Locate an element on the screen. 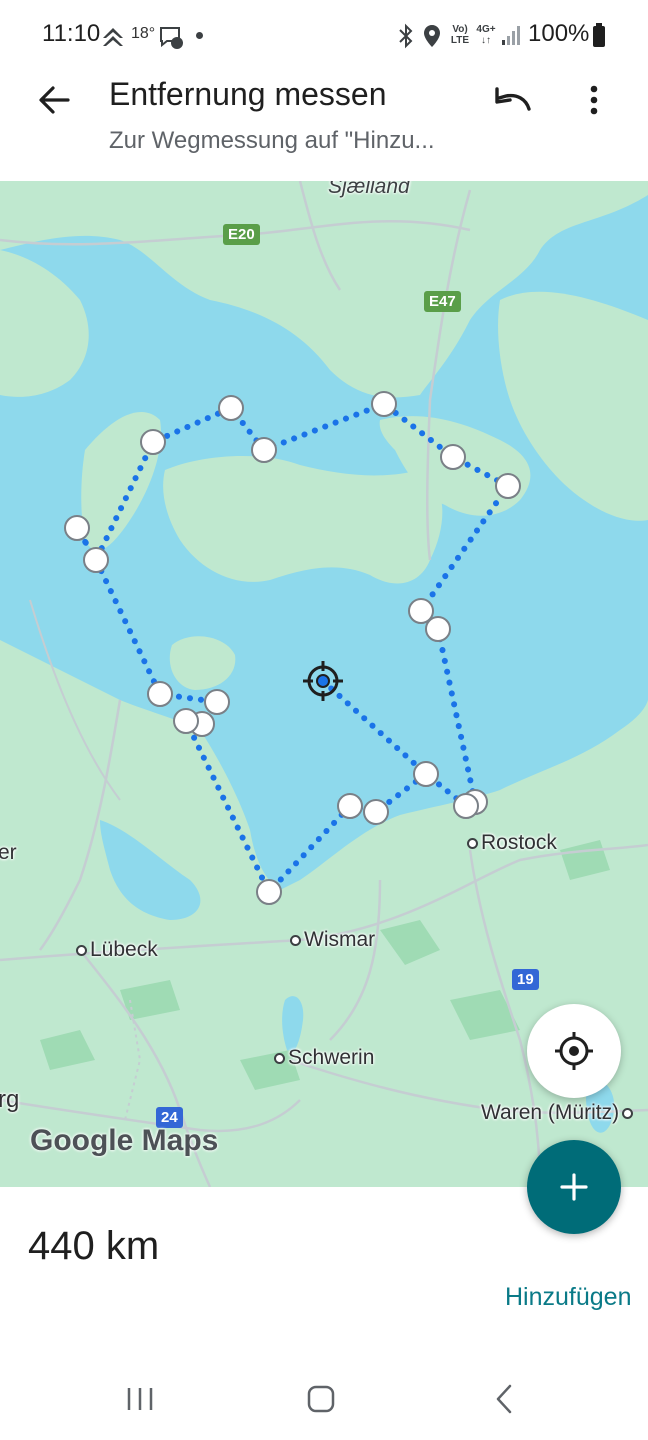 The image size is (648, 1440). battery-percent: 100% is located at coordinates (559, 33).